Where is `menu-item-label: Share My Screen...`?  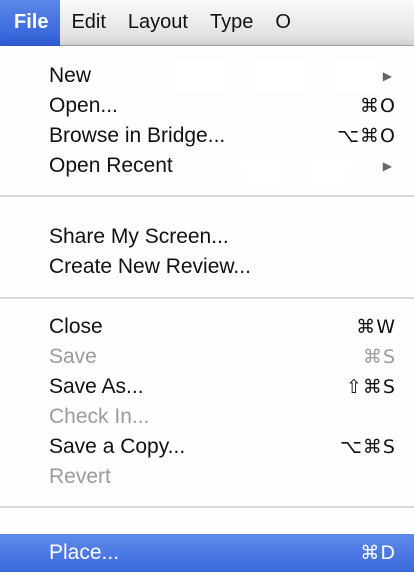
menu-item-label: Share My Screen... is located at coordinates (139, 236).